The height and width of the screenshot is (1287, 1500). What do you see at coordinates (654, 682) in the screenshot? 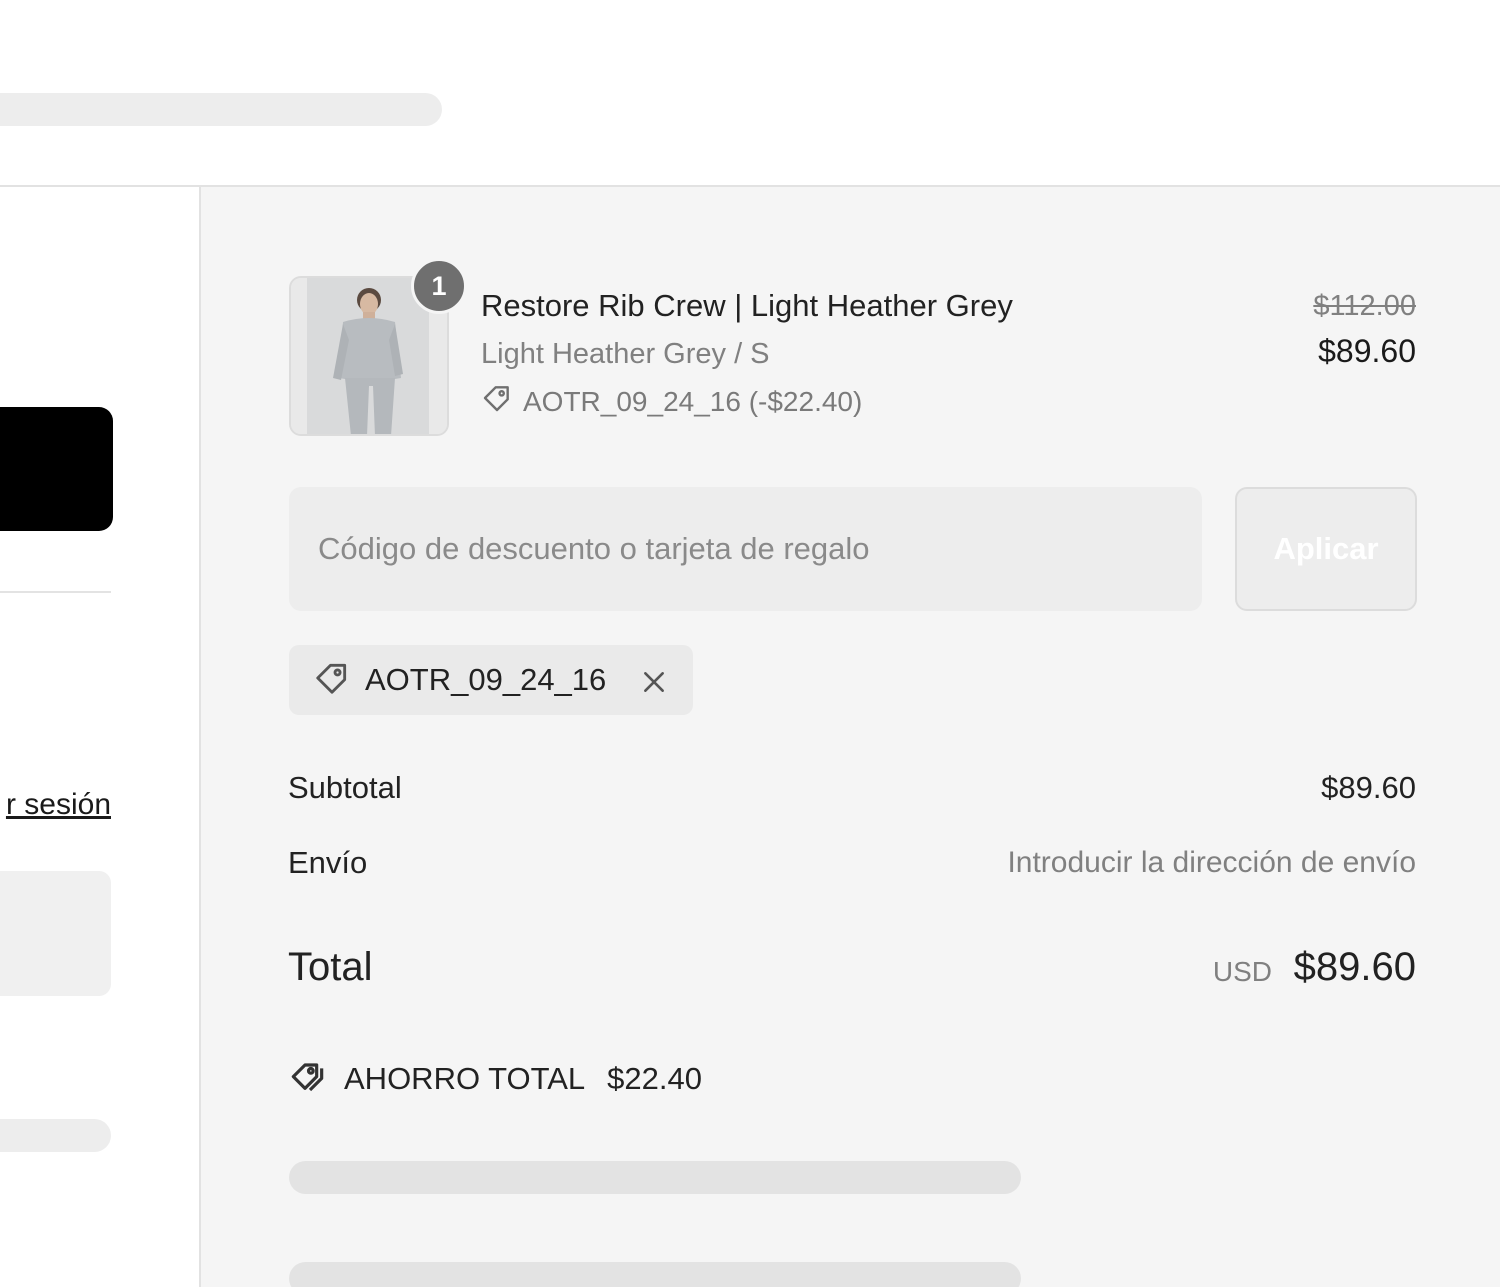
I see `close-icon` at bounding box center [654, 682].